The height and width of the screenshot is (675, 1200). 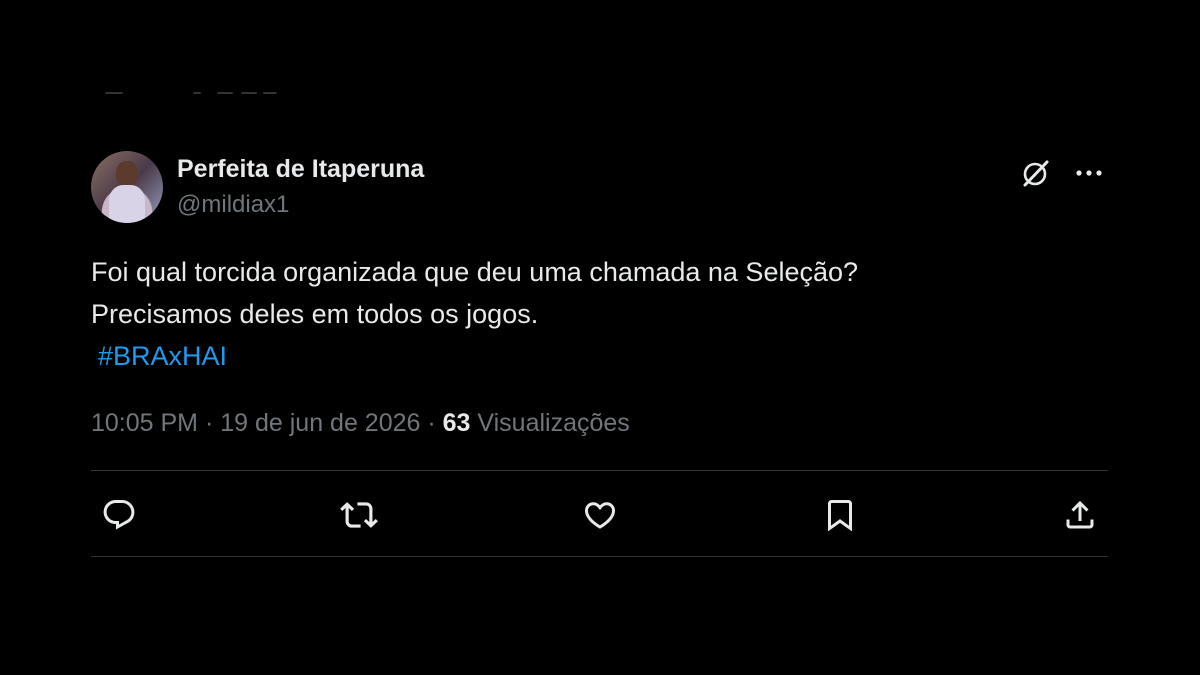 I want to click on reply-icon, so click(x=119, y=515).